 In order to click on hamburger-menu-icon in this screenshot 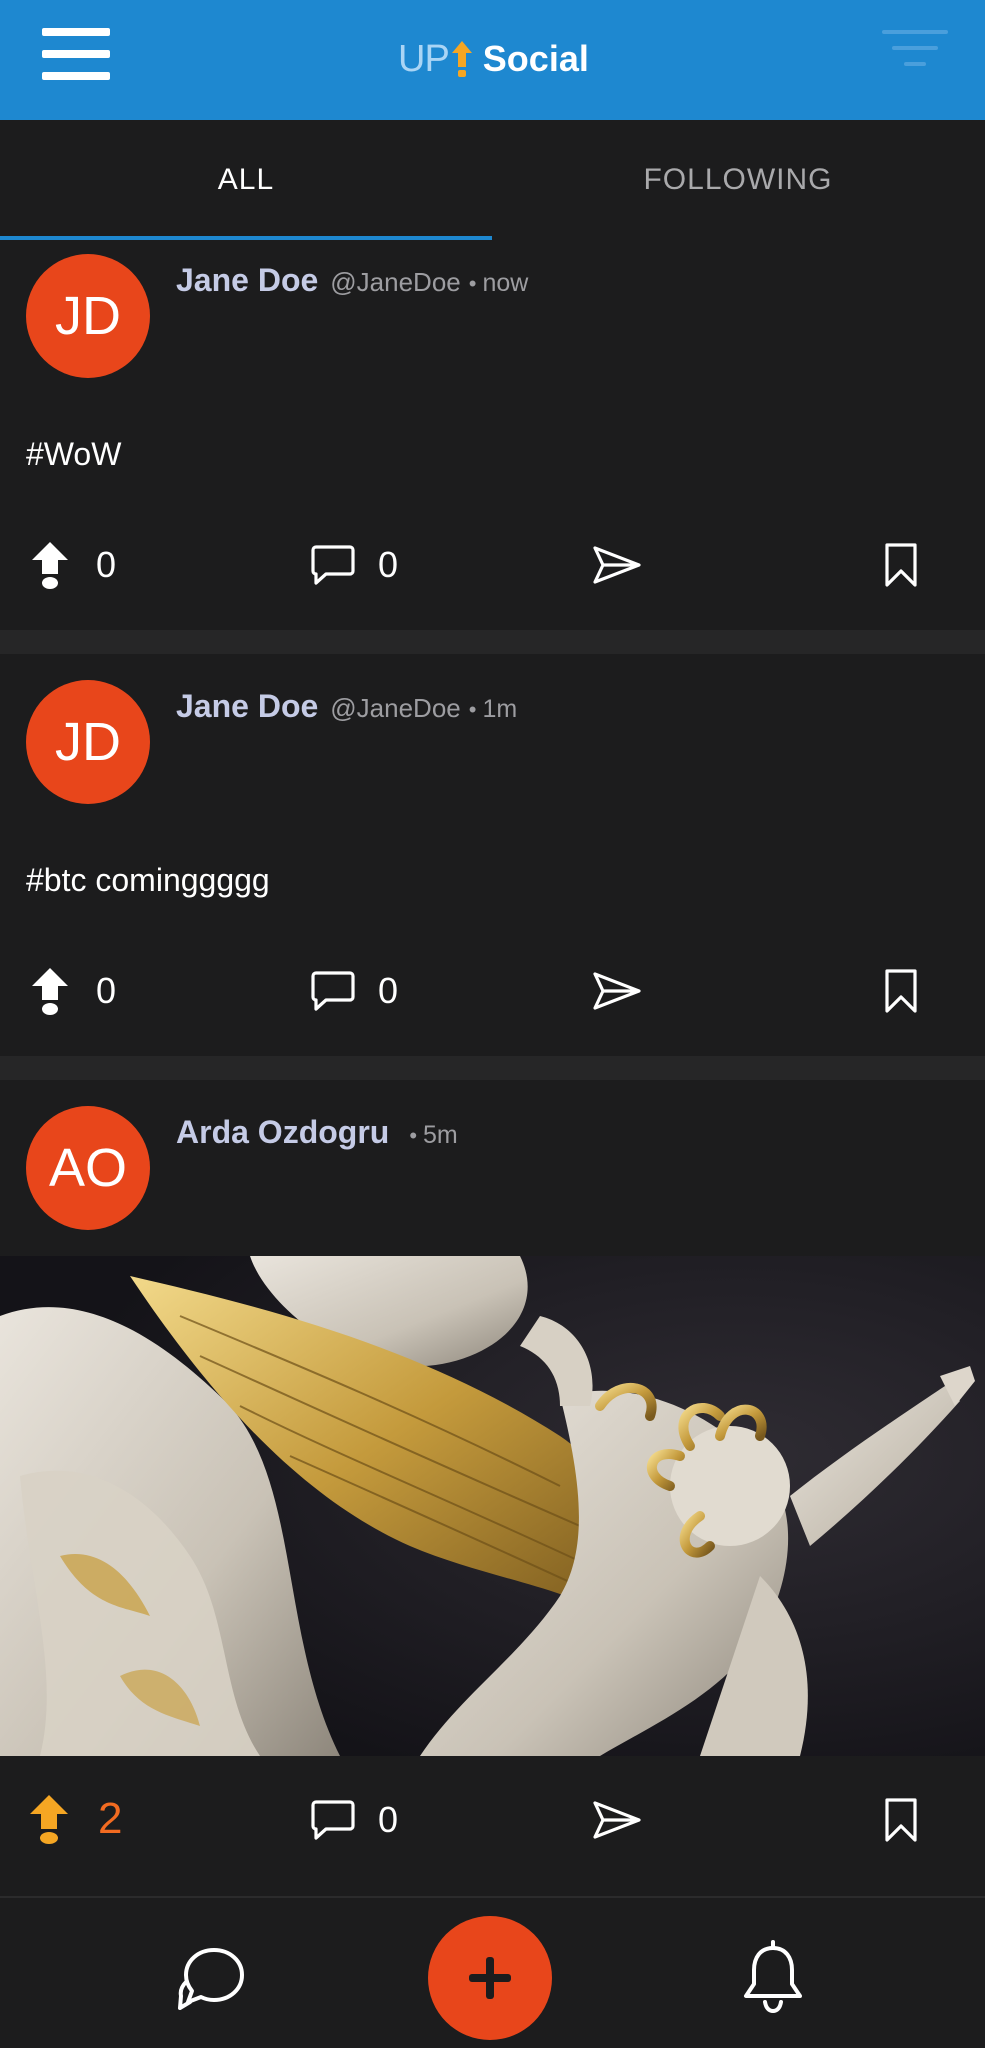, I will do `click(76, 54)`.